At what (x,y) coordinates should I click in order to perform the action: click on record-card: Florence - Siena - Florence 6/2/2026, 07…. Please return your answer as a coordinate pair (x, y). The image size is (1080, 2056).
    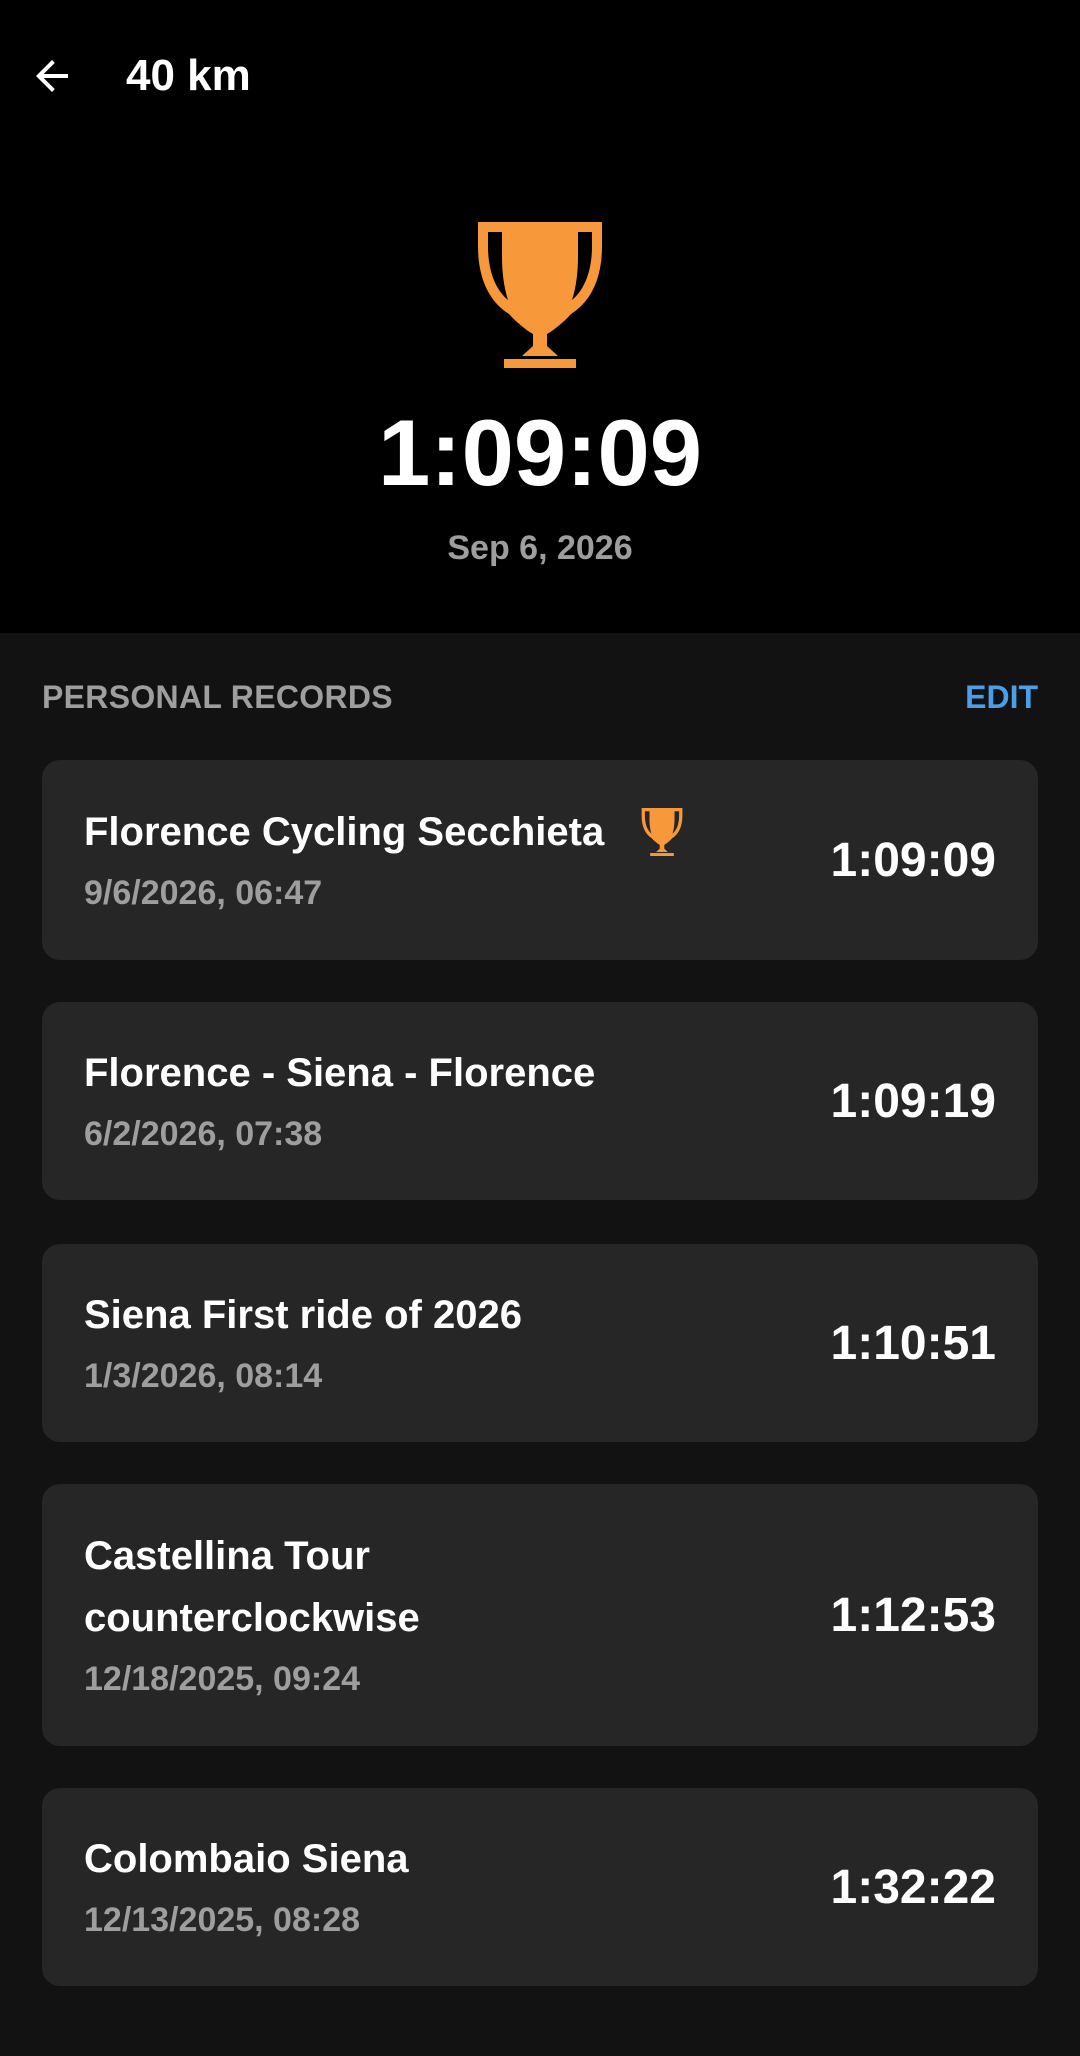
    Looking at the image, I should click on (540, 1101).